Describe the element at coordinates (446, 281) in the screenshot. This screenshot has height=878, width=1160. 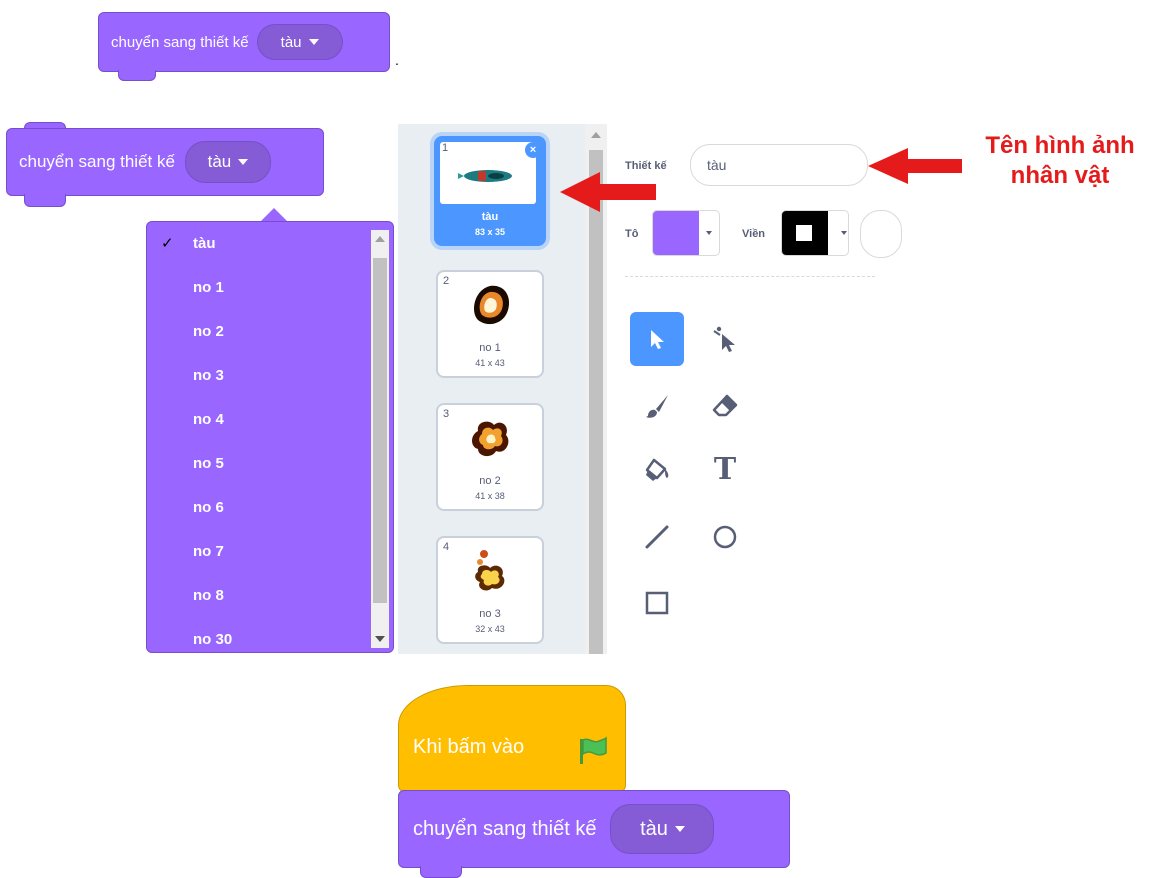
I see `costume-number: 2` at that location.